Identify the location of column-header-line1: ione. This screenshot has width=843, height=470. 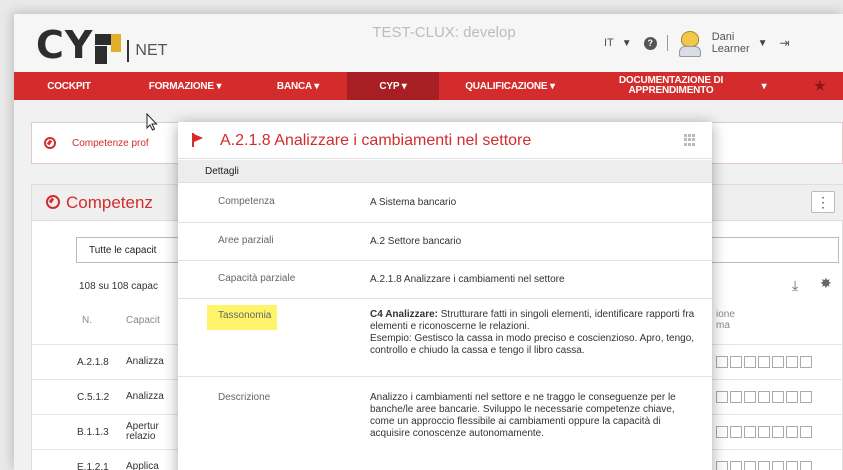
(725, 314).